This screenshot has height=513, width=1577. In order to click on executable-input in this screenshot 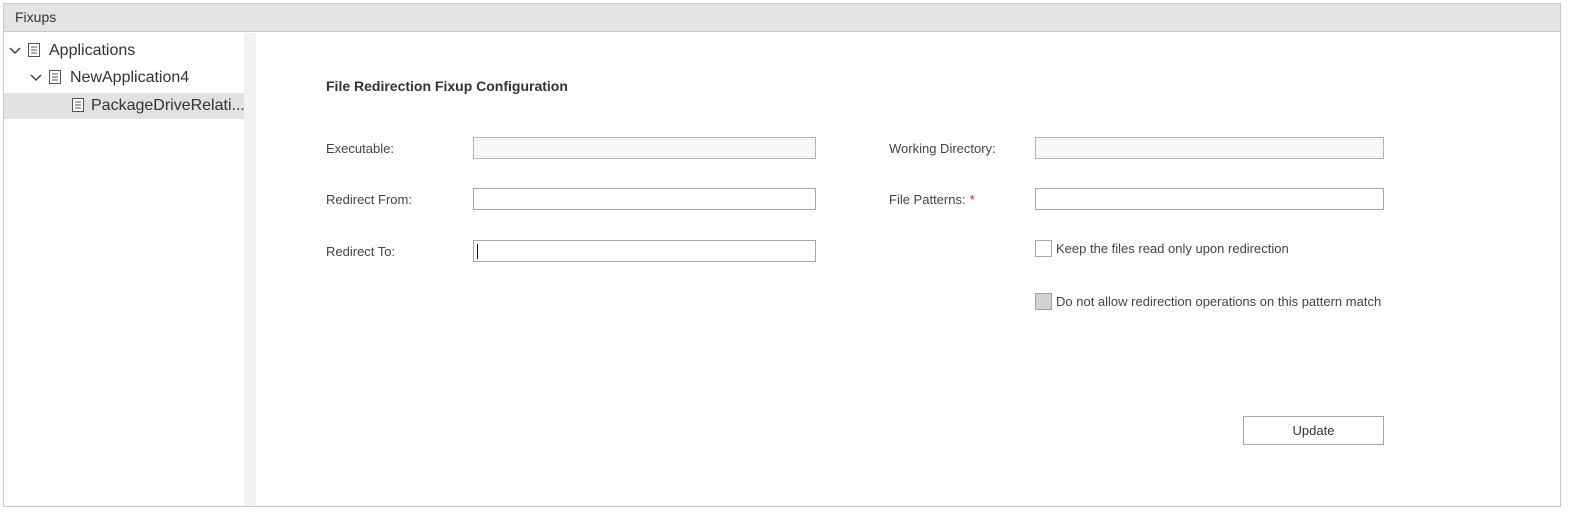, I will do `click(644, 148)`.